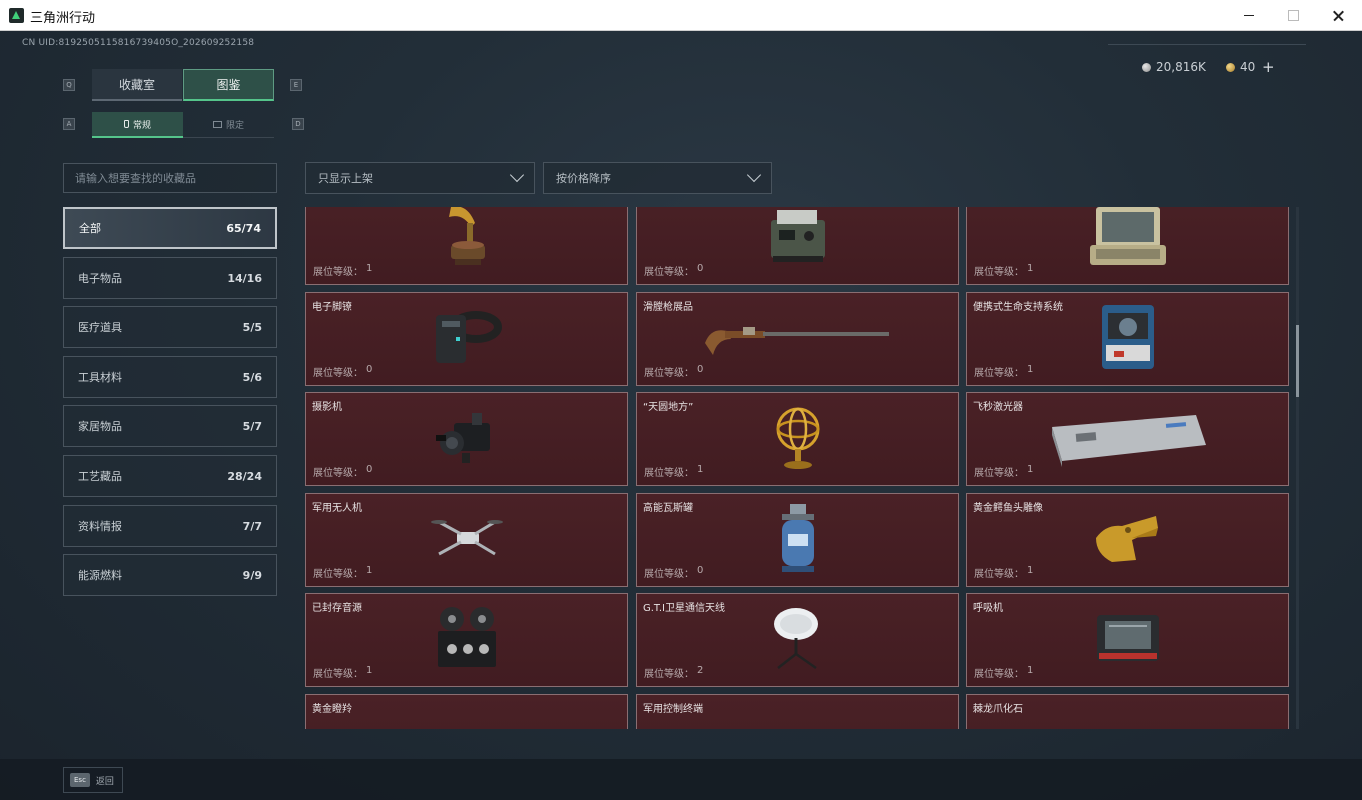 This screenshot has height=800, width=1362. I want to click on category-label: 全部, so click(90, 228).